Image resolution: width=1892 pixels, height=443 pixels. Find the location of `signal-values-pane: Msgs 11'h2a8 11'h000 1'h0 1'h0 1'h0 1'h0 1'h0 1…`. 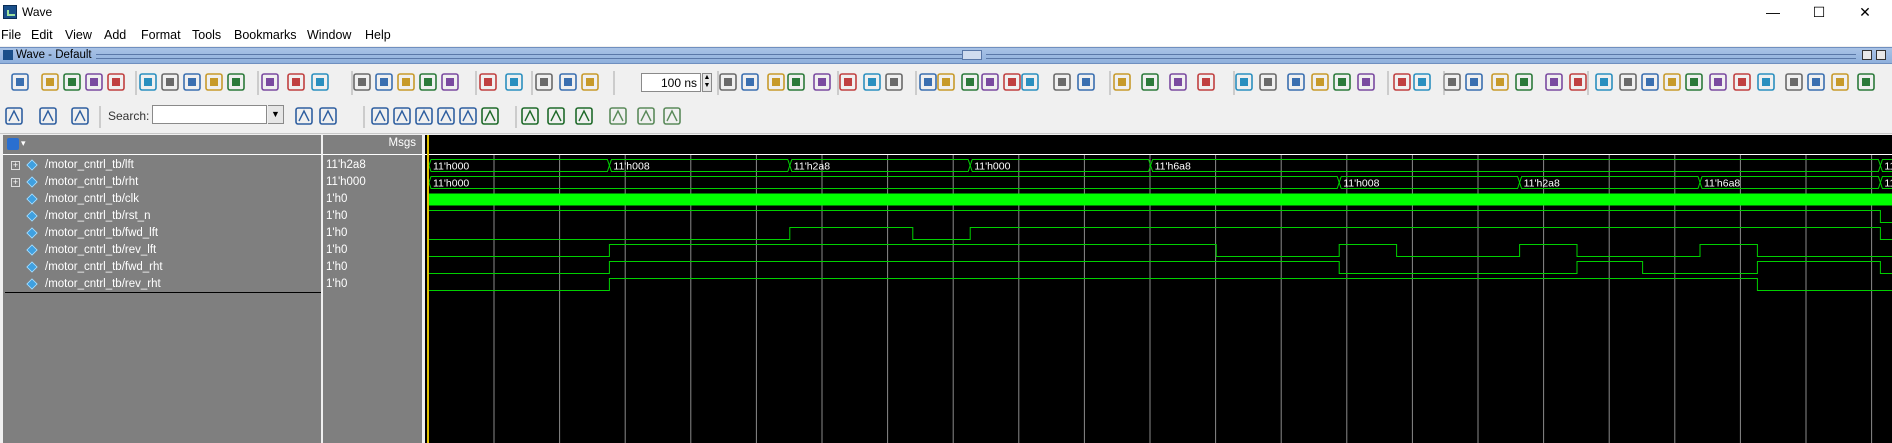

signal-values-pane: Msgs 11'h2a8 11'h000 1'h0 1'h0 1'h0 1'h0 1'h0 1… is located at coordinates (372, 289).